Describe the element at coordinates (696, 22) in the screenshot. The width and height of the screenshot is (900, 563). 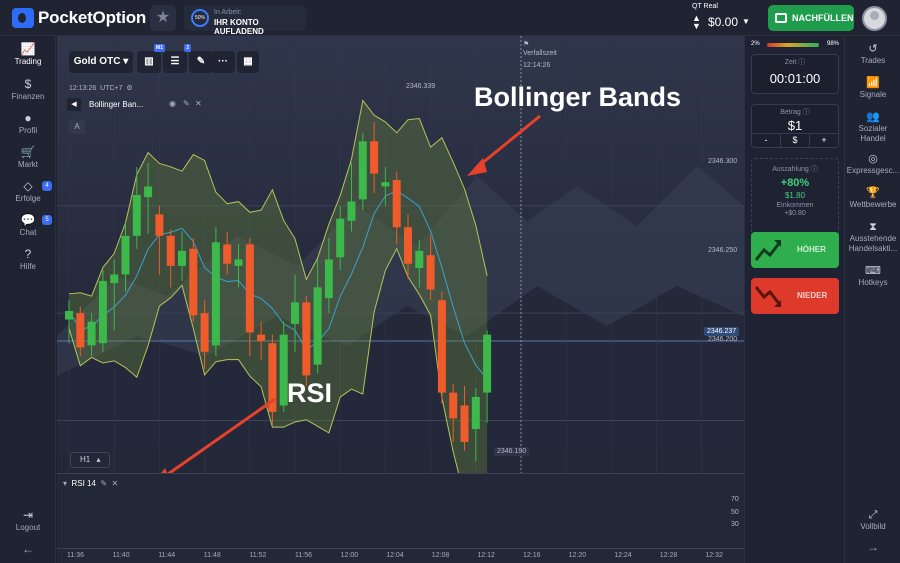
I see `swap-arrows-icon: ▲ ▼` at that location.